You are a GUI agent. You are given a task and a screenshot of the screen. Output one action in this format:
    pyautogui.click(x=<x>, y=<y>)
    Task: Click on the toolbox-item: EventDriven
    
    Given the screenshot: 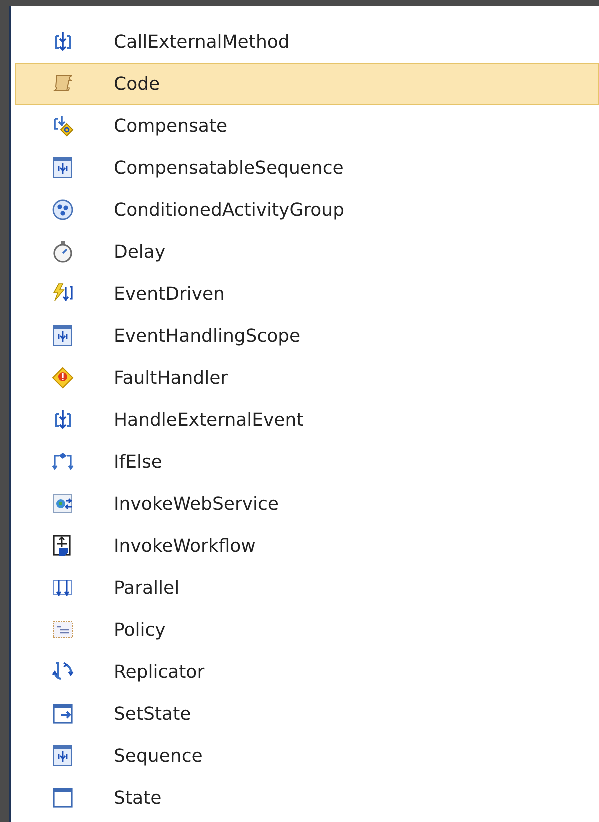 What is the action you would take?
    pyautogui.click(x=307, y=294)
    